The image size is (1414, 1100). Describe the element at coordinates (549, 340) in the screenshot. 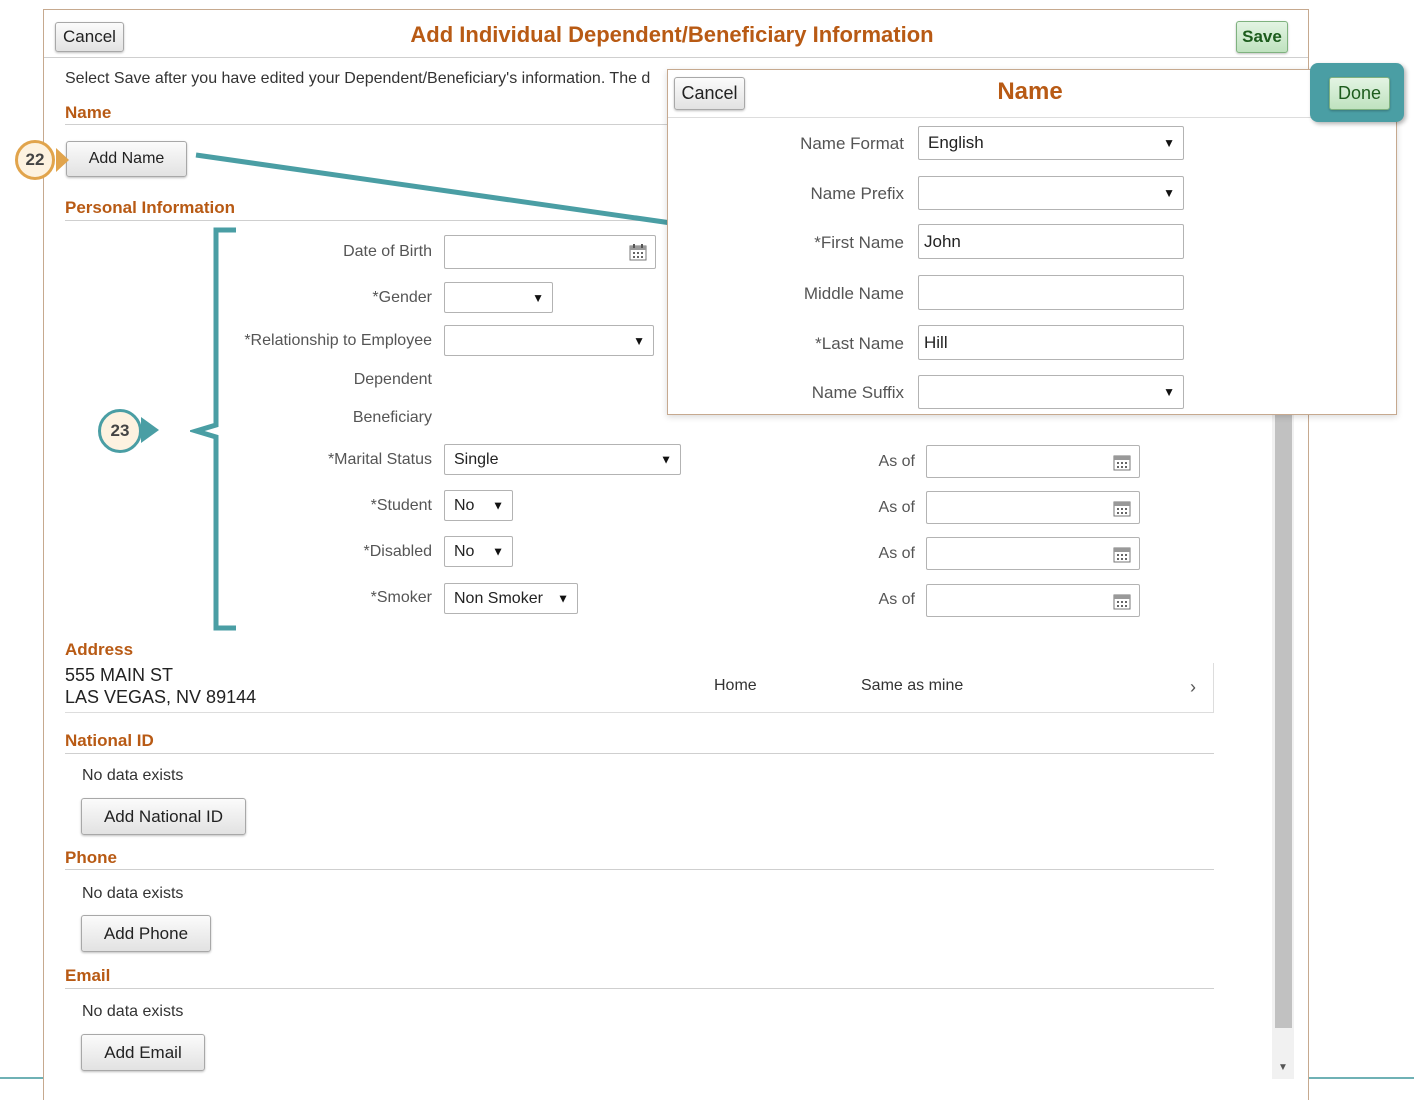

I see `relationship-select: ▼` at that location.